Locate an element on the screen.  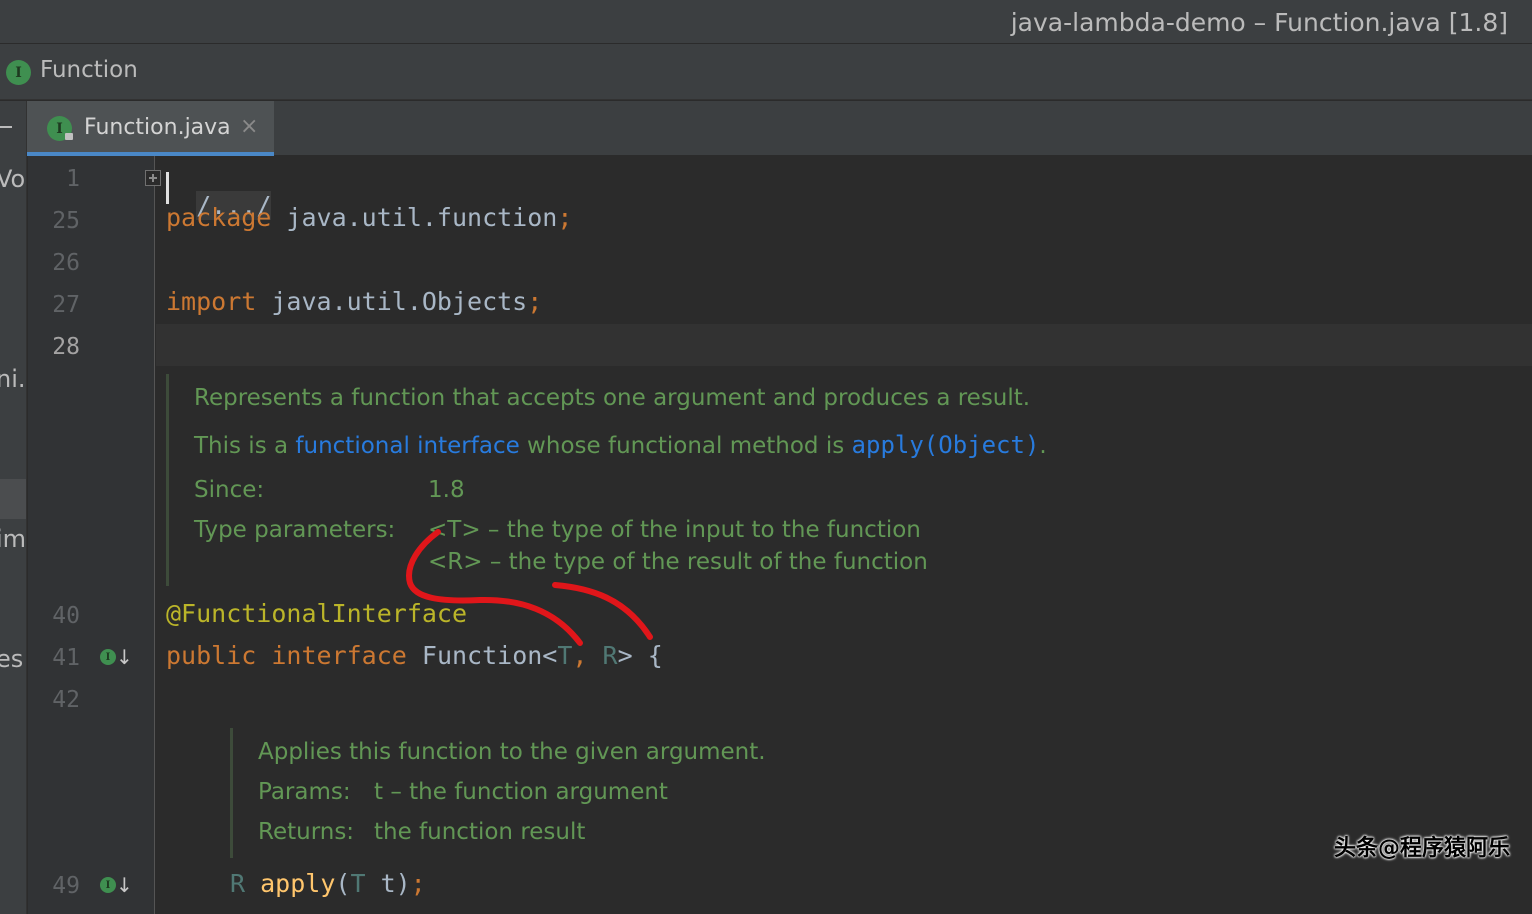
doc-type-params-label: Type parameters: is located at coordinates (295, 530).